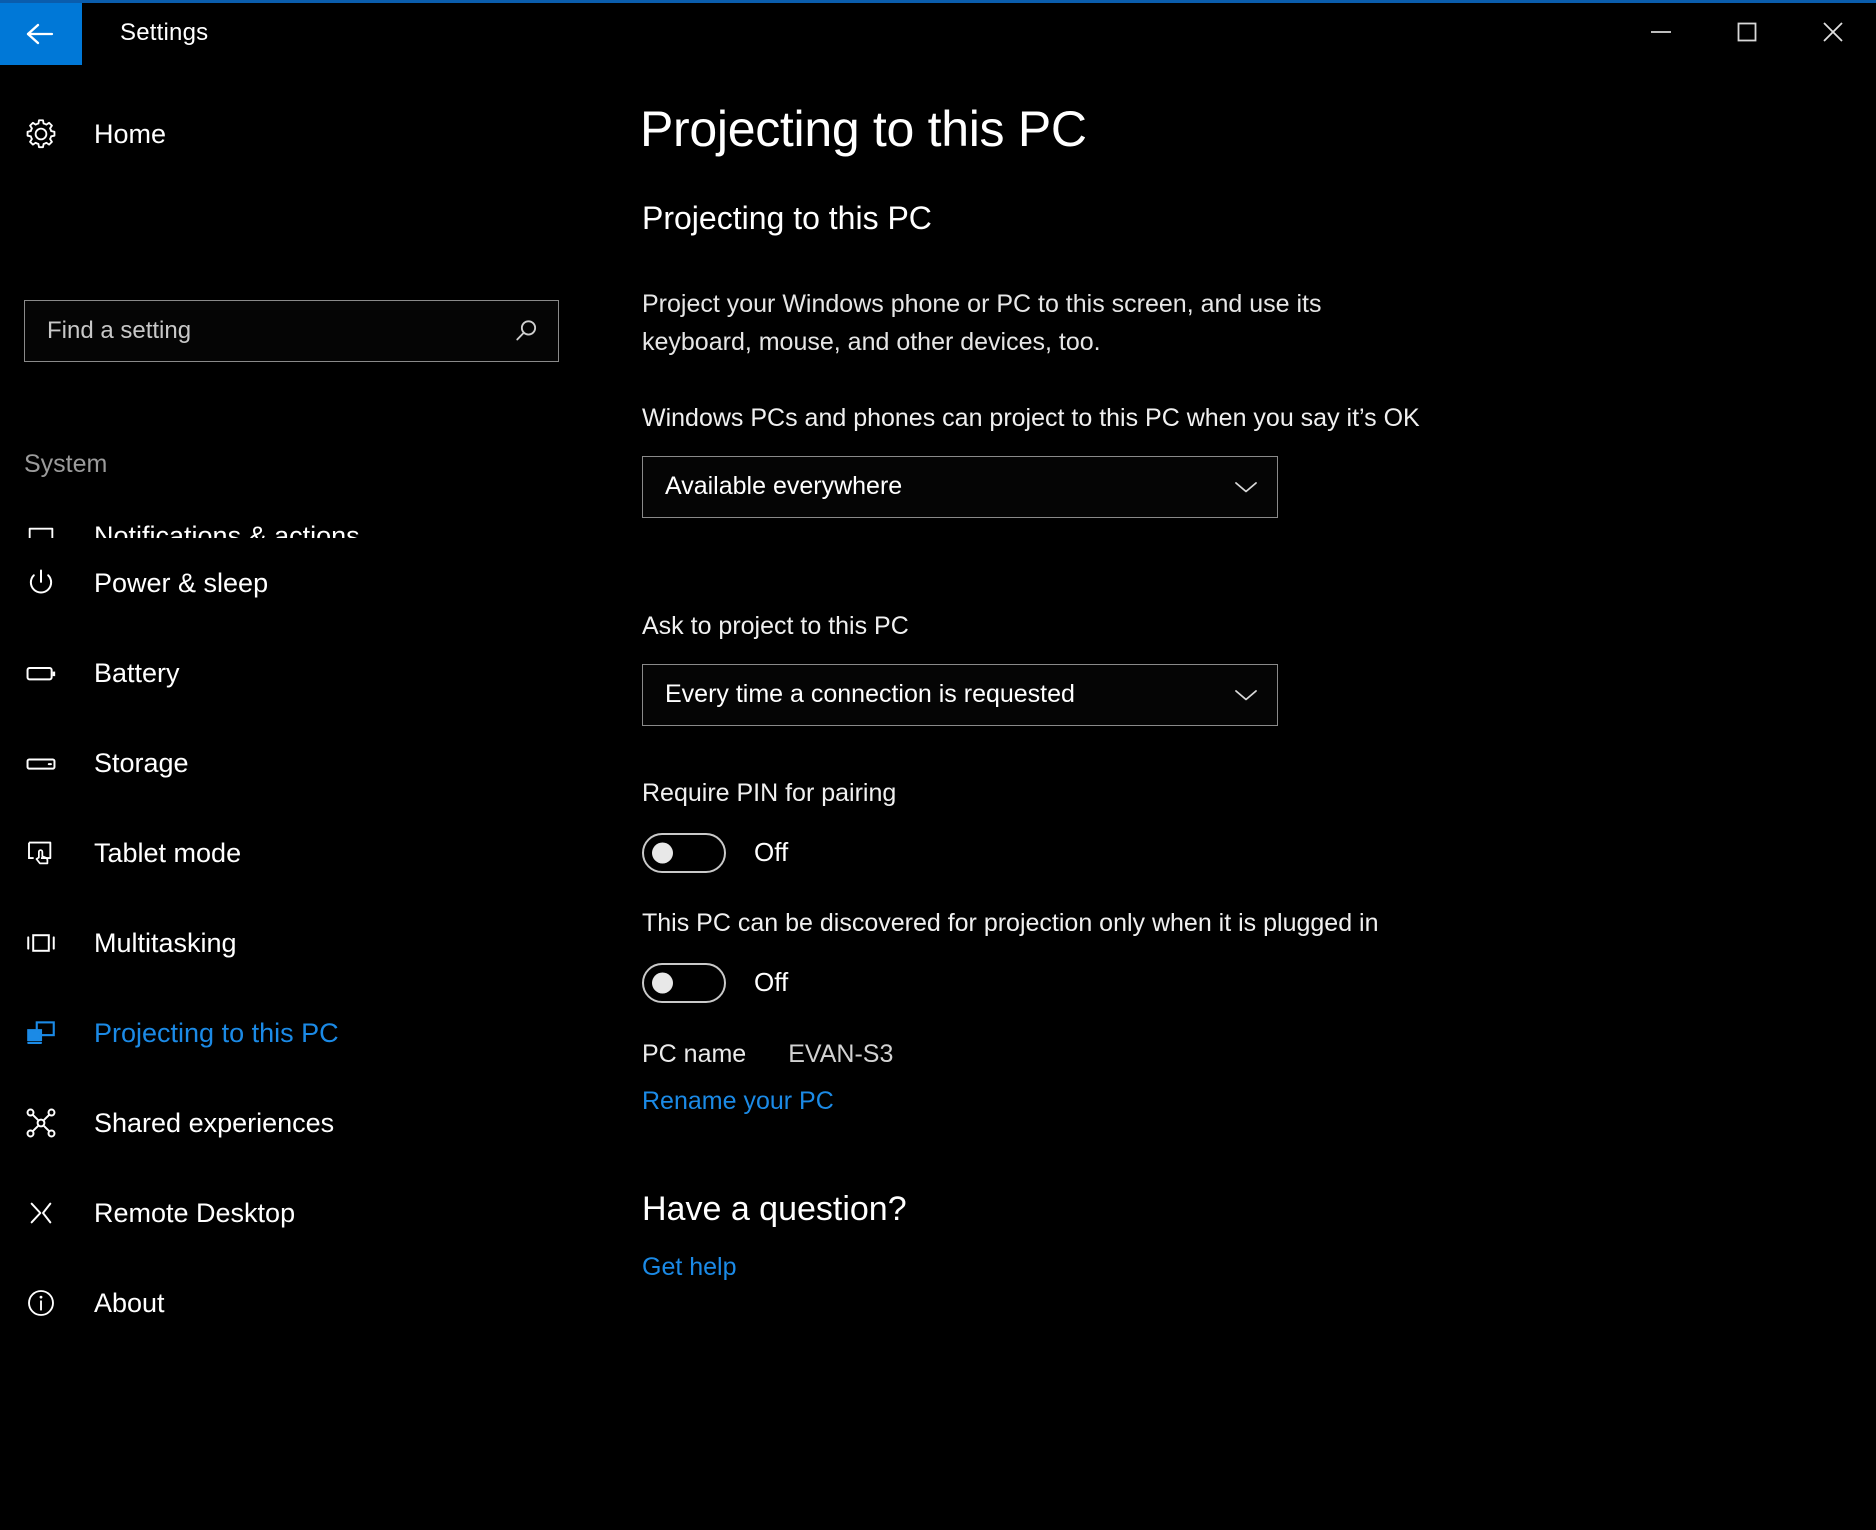 Image resolution: width=1876 pixels, height=1530 pixels. What do you see at coordinates (181, 582) in the screenshot?
I see `sidebar-item-power-sleep-label: Power & sleep` at bounding box center [181, 582].